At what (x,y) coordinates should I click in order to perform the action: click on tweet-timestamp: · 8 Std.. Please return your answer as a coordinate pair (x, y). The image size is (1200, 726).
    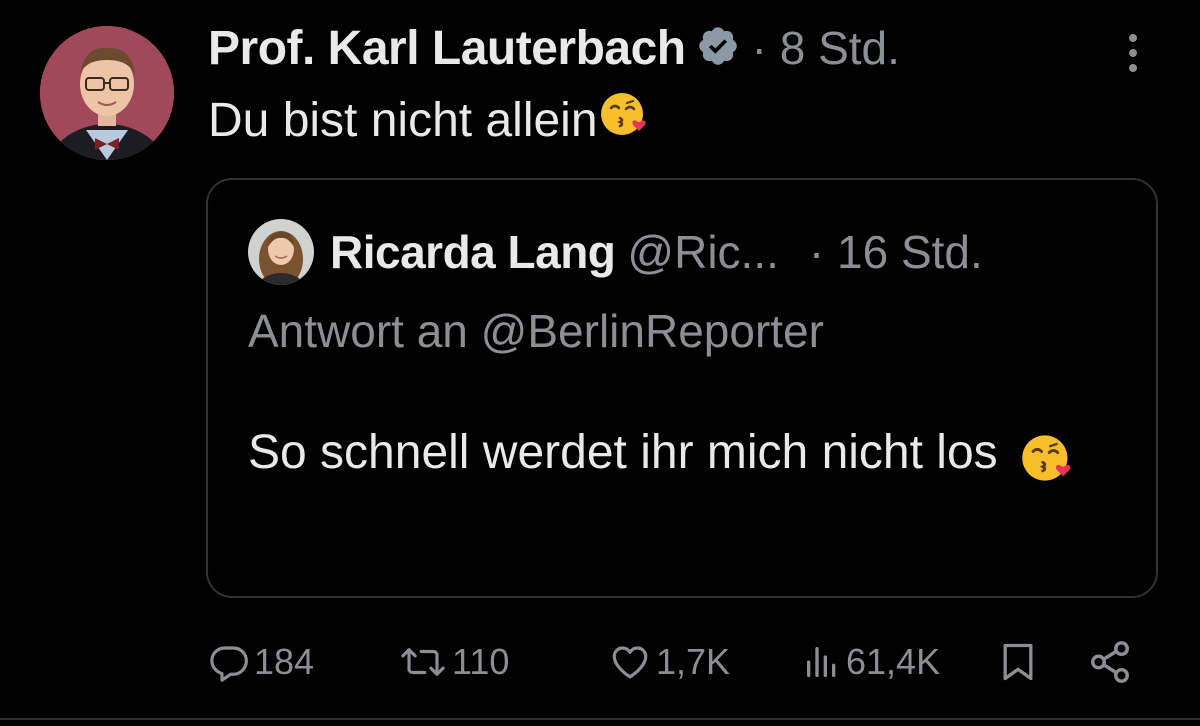
    Looking at the image, I should click on (826, 48).